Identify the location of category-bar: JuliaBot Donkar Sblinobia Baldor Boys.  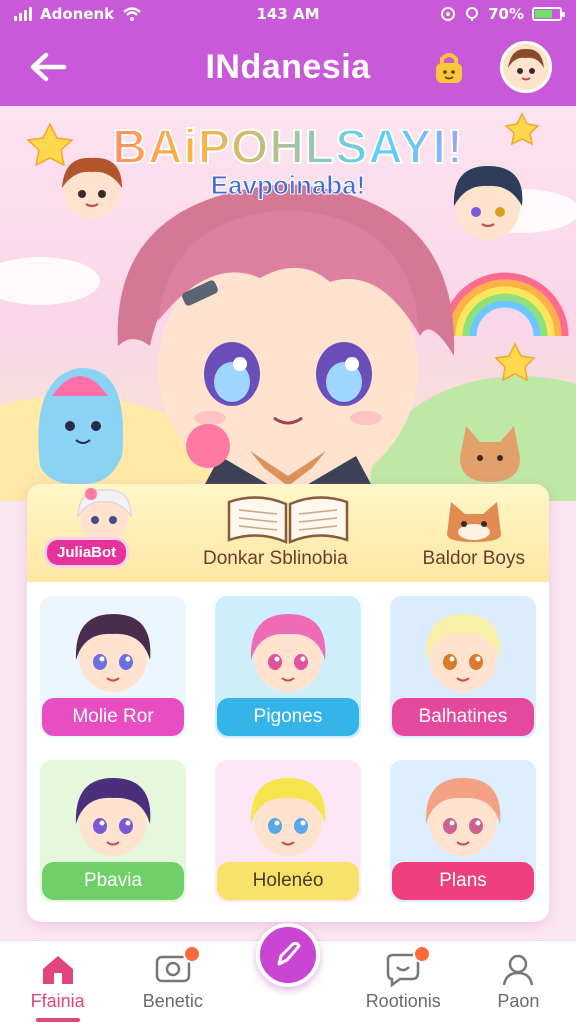
(288, 533).